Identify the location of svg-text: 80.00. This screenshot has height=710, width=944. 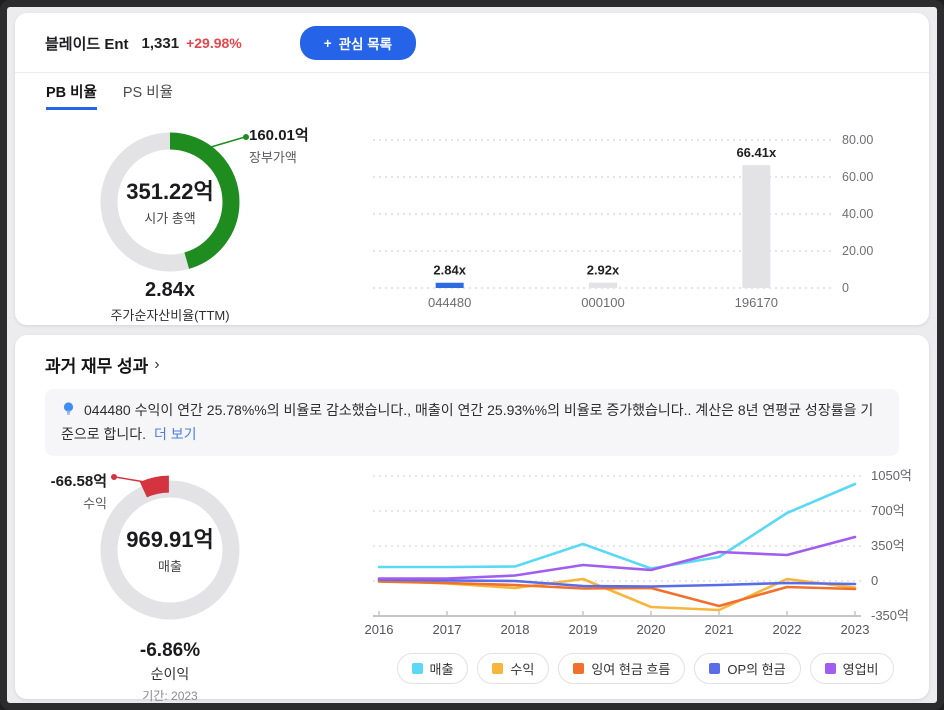
(857, 140).